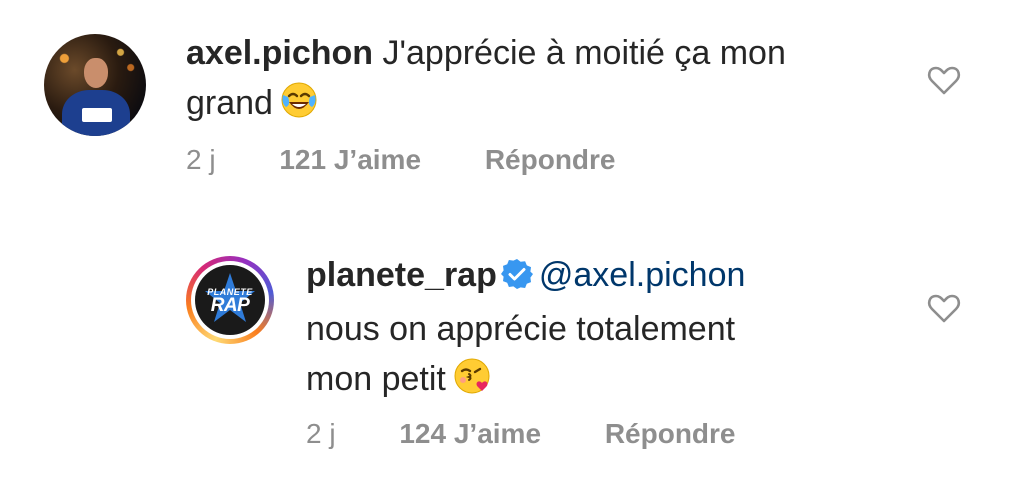  Describe the element at coordinates (96, 113) in the screenshot. I see `avatar-shirt` at that location.